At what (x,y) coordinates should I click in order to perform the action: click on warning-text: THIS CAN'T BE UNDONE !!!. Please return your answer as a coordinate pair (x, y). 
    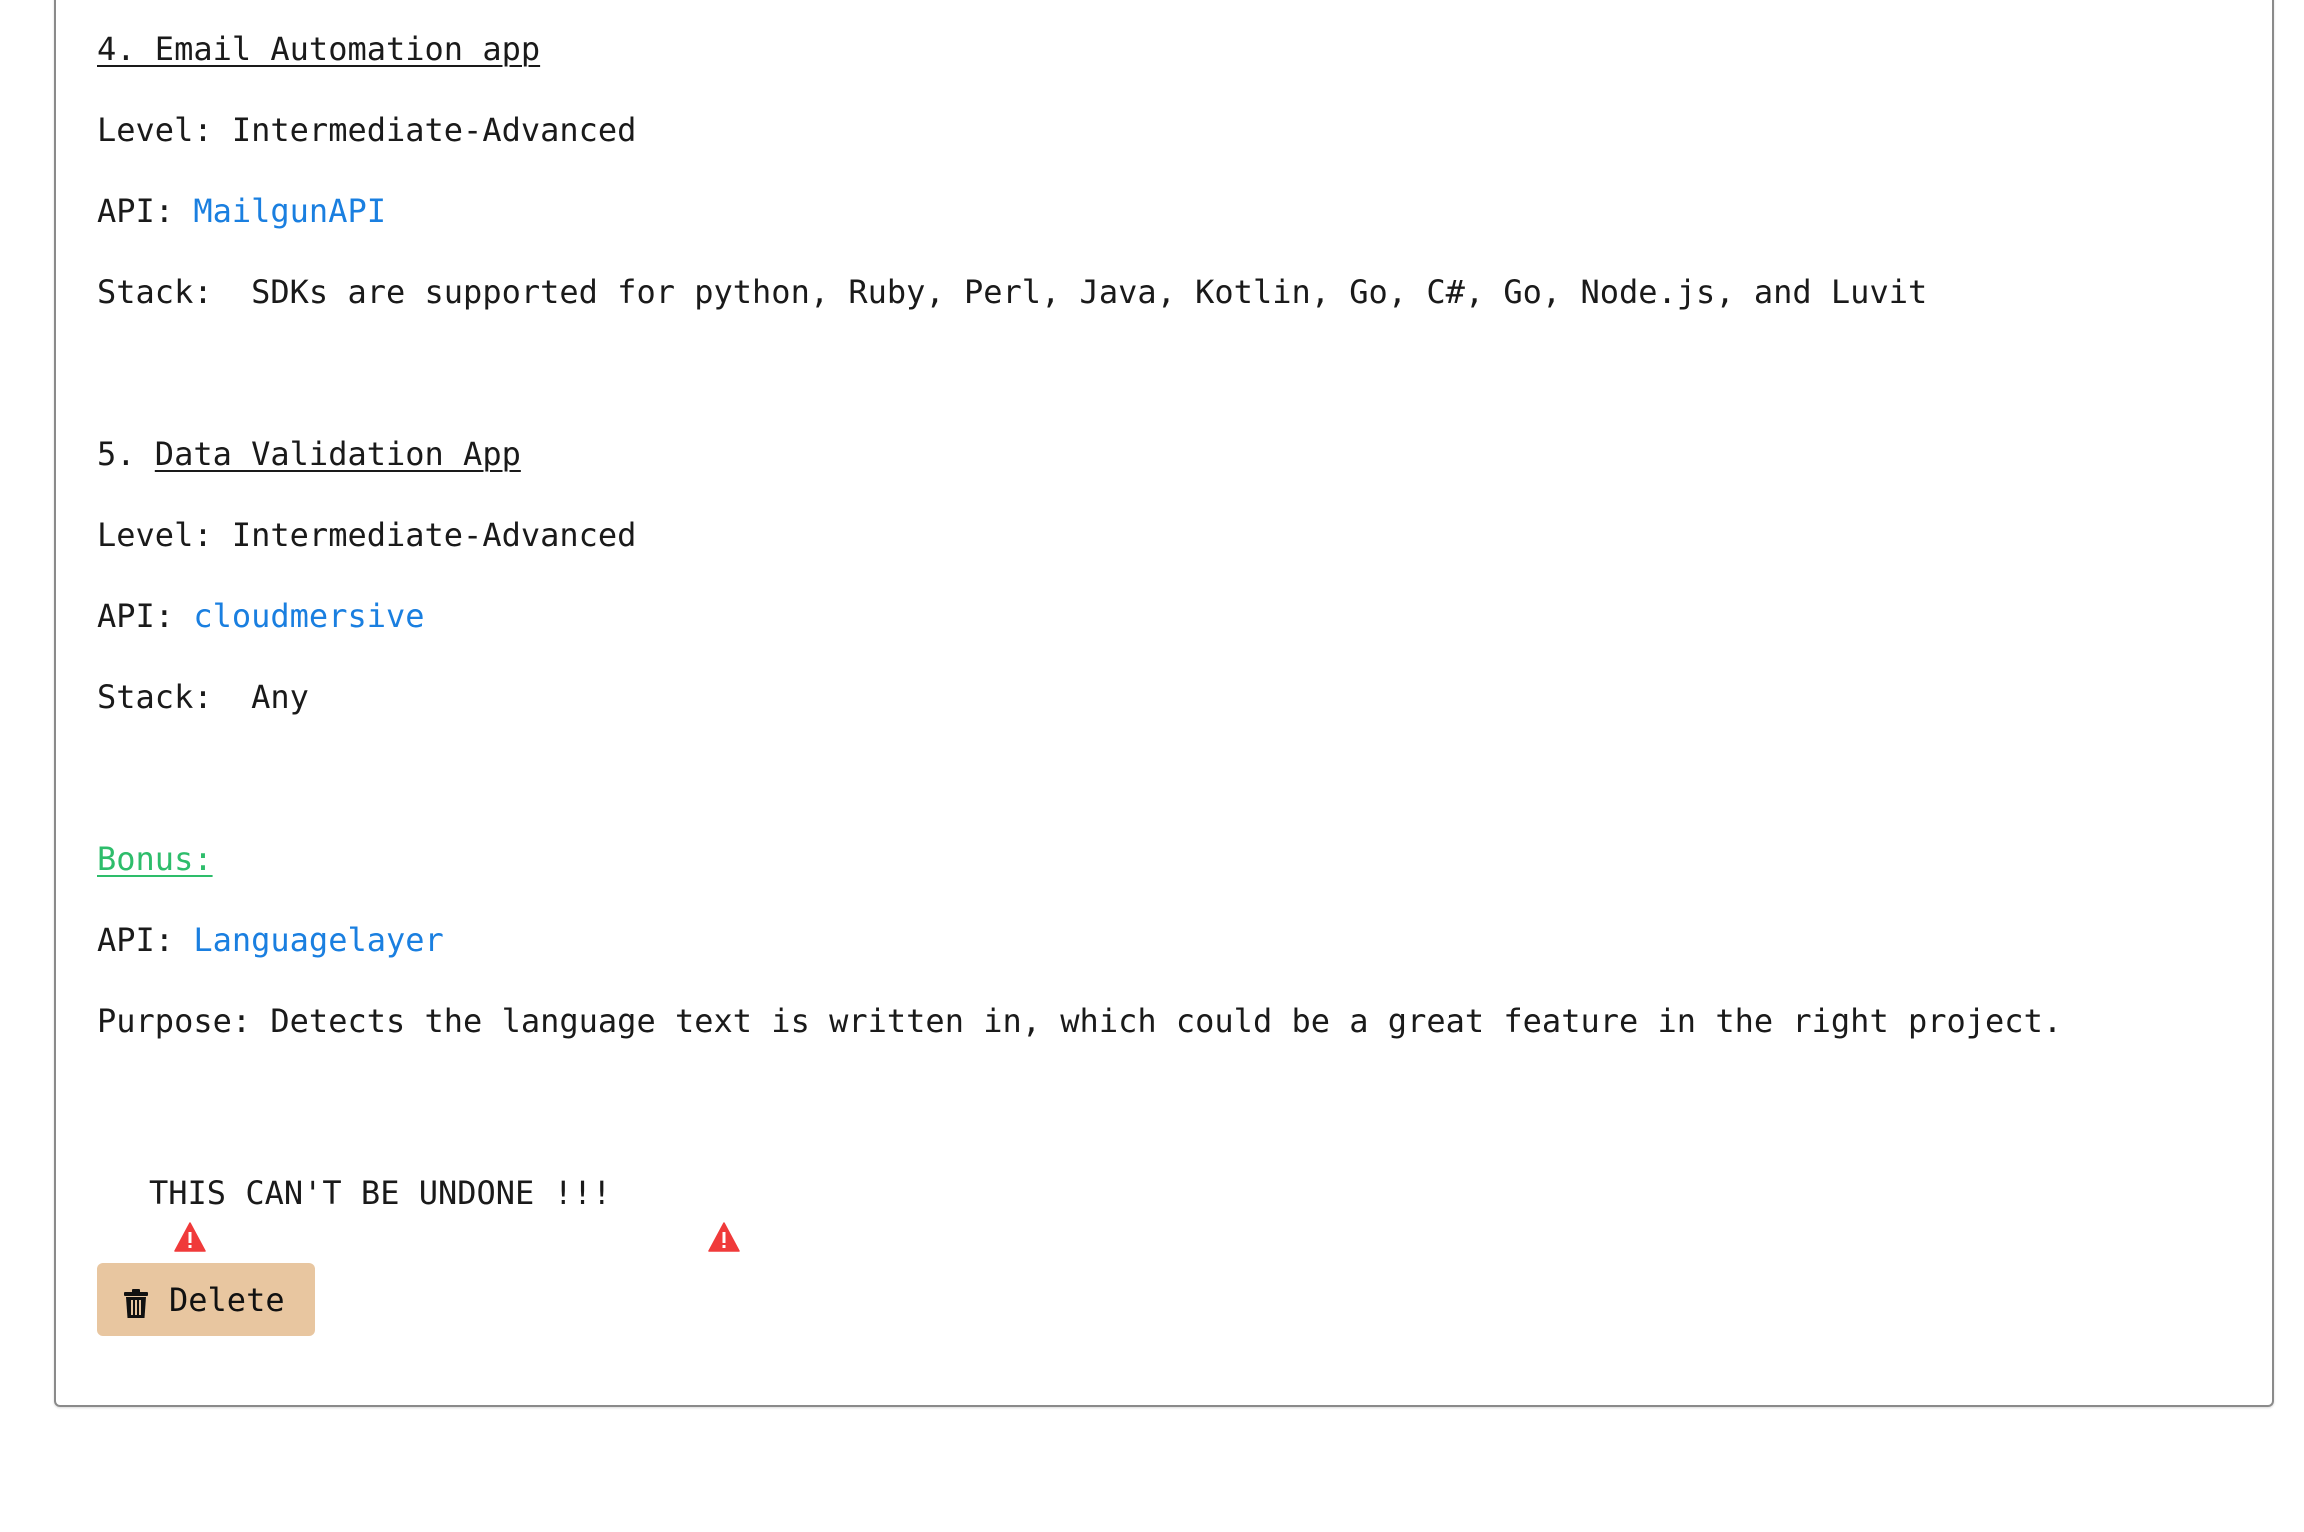
    Looking at the image, I should click on (380, 1193).